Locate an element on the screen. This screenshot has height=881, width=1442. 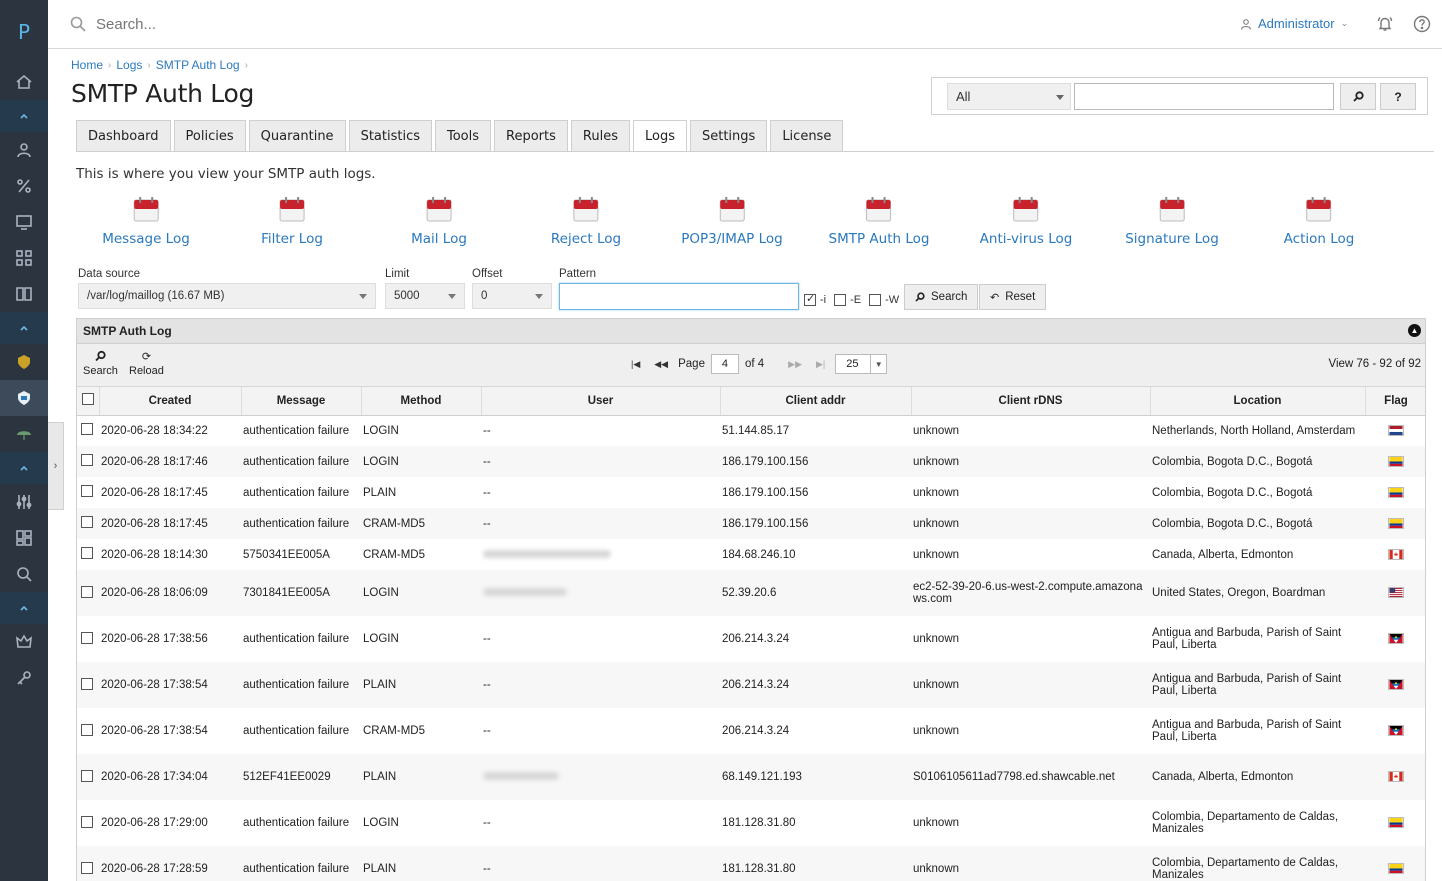
column-user: User is located at coordinates (601, 401).